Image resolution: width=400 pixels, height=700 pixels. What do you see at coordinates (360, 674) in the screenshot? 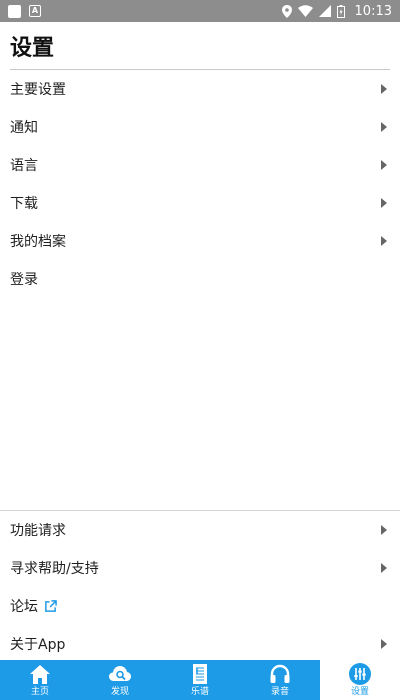
I see `sliders-icon` at bounding box center [360, 674].